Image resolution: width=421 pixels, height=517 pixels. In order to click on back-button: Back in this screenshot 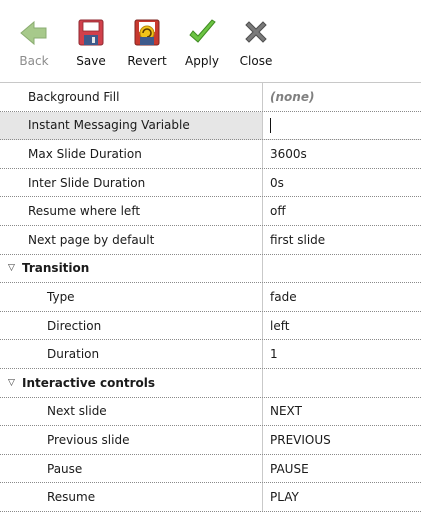, I will do `click(34, 41)`.